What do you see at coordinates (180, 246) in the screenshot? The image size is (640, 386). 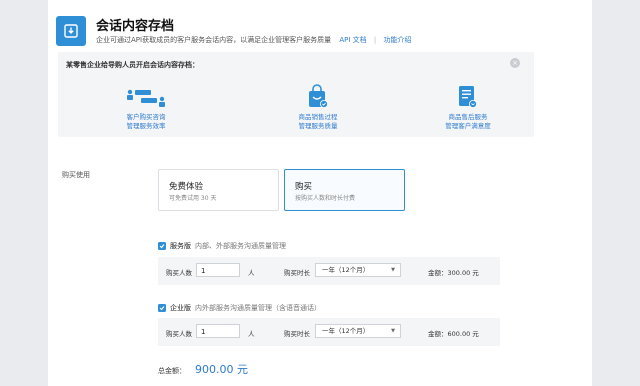 I see `service-edition-name: 服务版` at bounding box center [180, 246].